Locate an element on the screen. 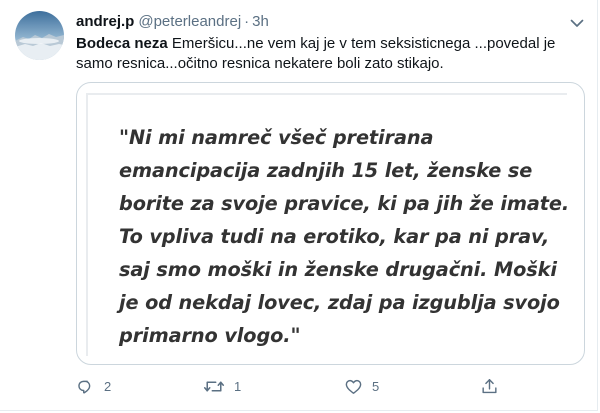 This screenshot has height=413, width=600. reply-button: 2 is located at coordinates (93, 386).